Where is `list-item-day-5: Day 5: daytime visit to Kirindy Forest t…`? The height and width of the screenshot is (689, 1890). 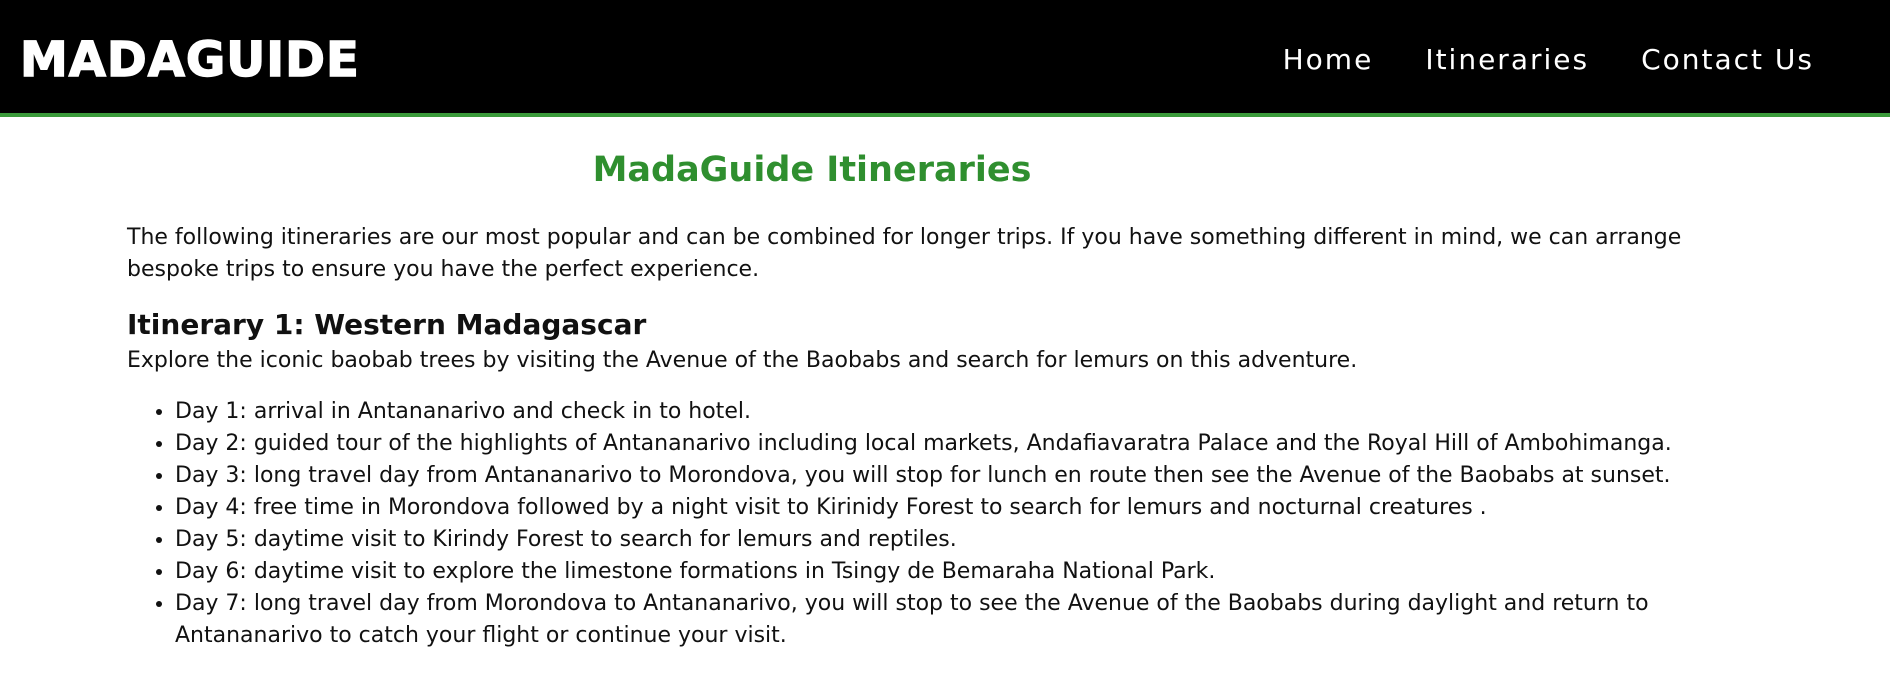
list-item-day-5: Day 5: daytime visit to Kirindy Forest t… is located at coordinates (971, 540).